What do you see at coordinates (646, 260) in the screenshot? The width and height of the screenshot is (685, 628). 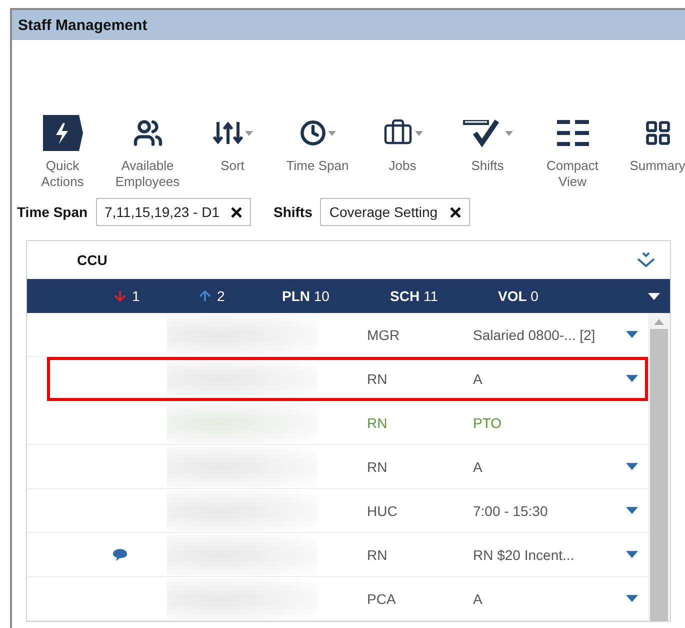 I see `collapse-icon` at bounding box center [646, 260].